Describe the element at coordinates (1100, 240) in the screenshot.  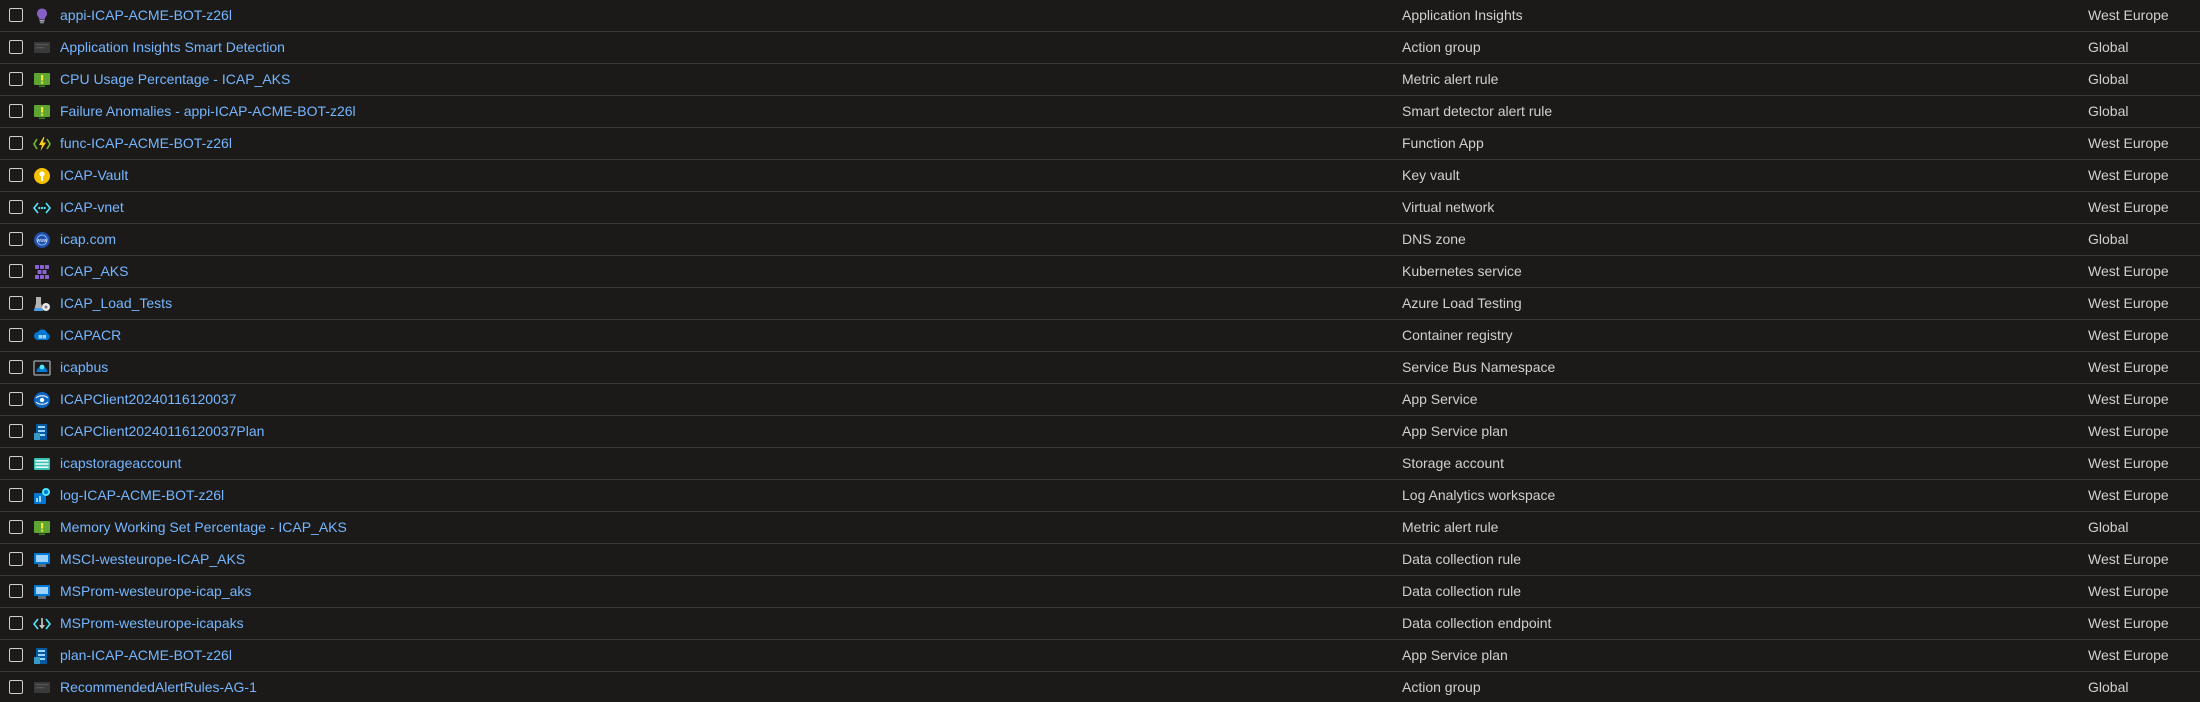
I see `table-row: www icap.com DNS zone Global` at that location.